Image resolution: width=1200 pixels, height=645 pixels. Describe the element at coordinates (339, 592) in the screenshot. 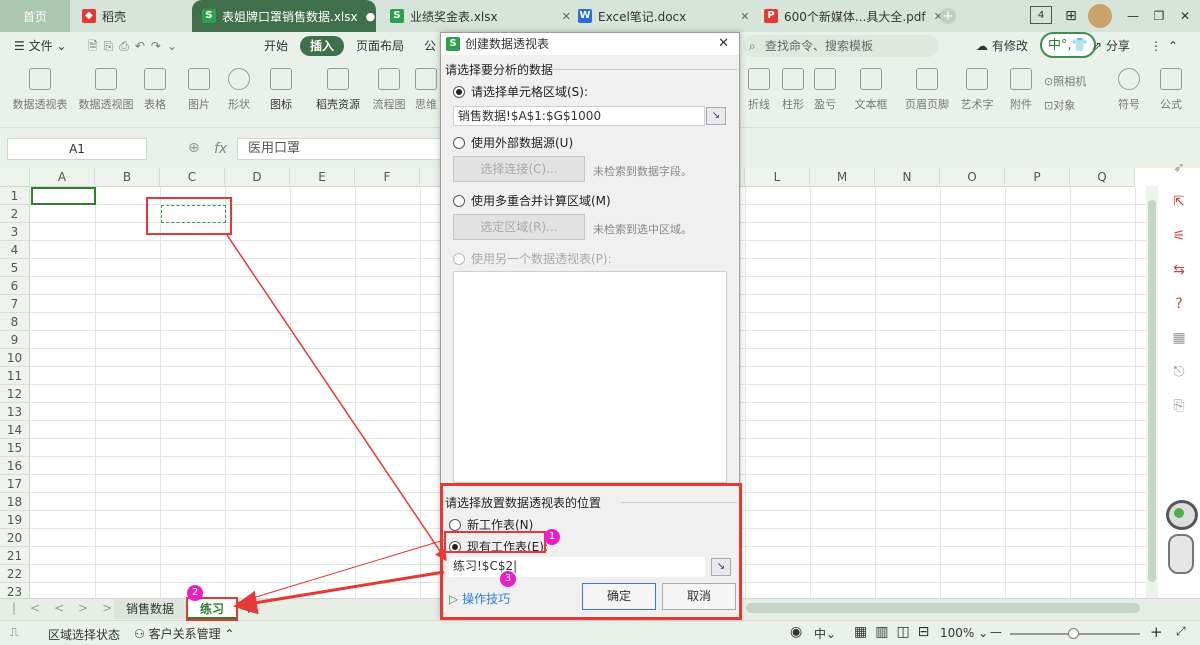

I see `arrow-input-to-sheet` at that location.